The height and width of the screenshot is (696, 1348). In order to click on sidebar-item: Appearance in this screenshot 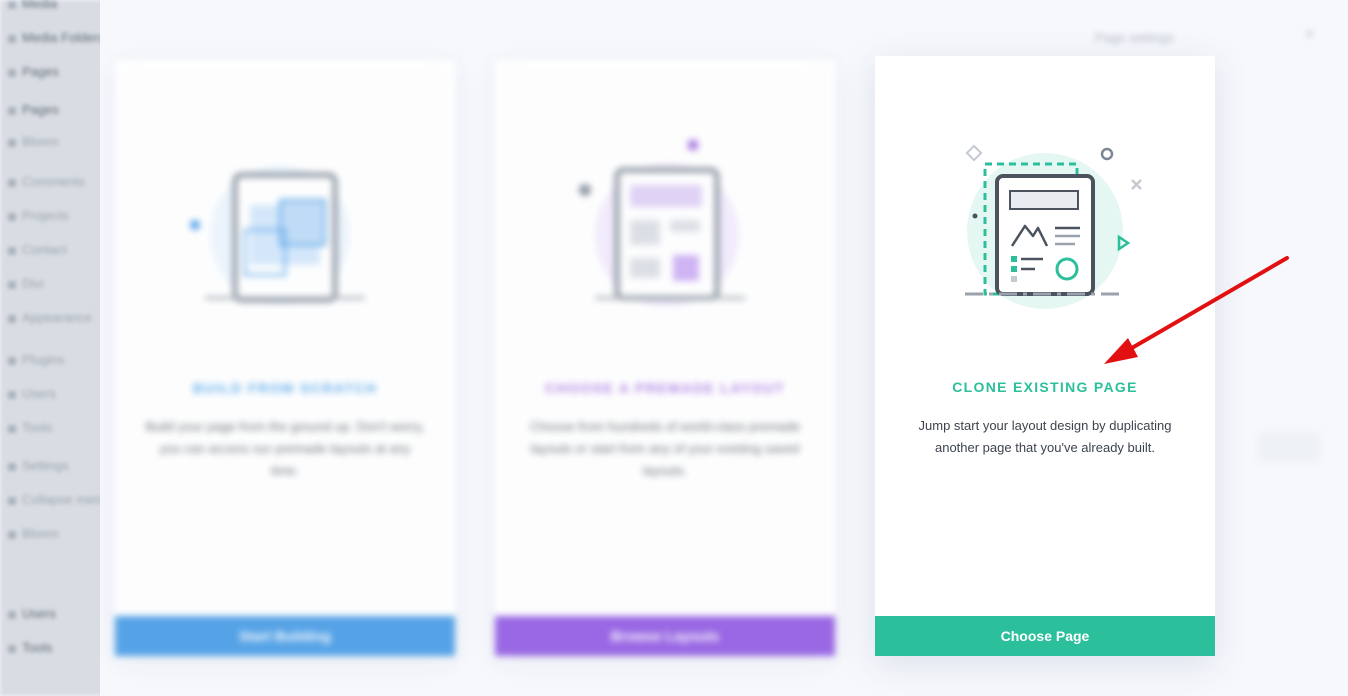, I will do `click(46, 319)`.